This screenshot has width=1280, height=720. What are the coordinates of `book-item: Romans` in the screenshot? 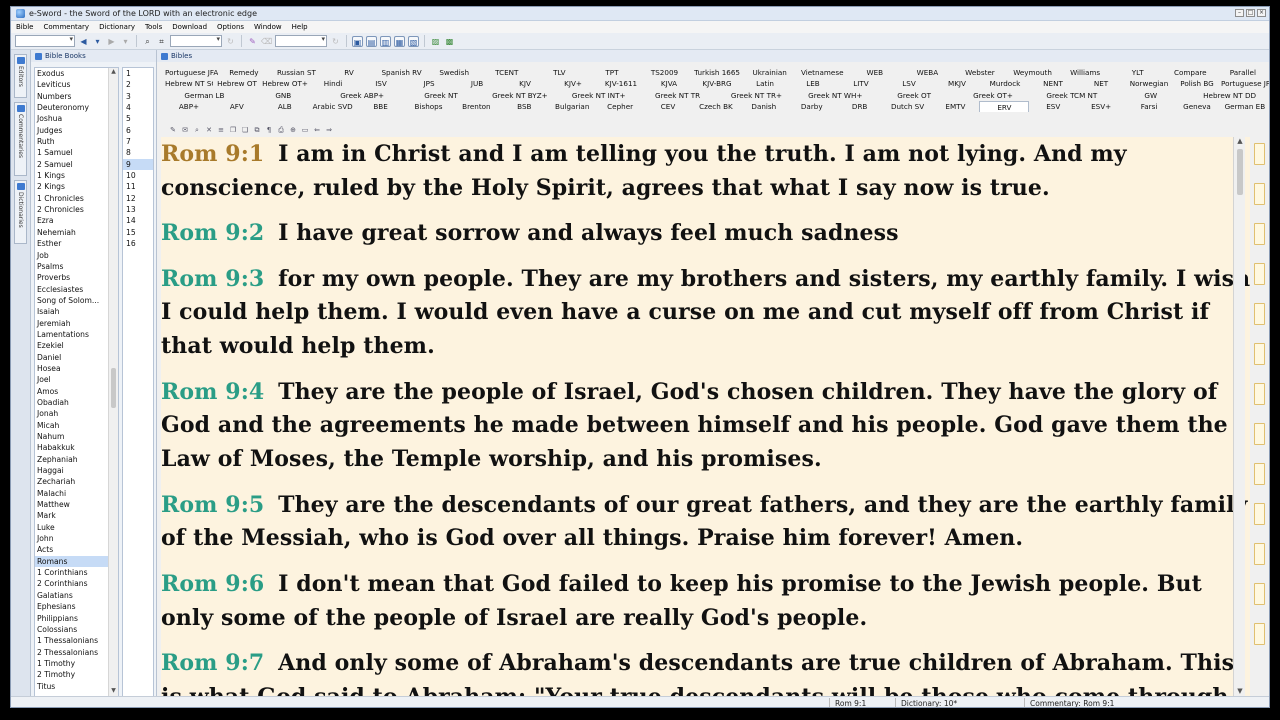 It's located at (71, 561).